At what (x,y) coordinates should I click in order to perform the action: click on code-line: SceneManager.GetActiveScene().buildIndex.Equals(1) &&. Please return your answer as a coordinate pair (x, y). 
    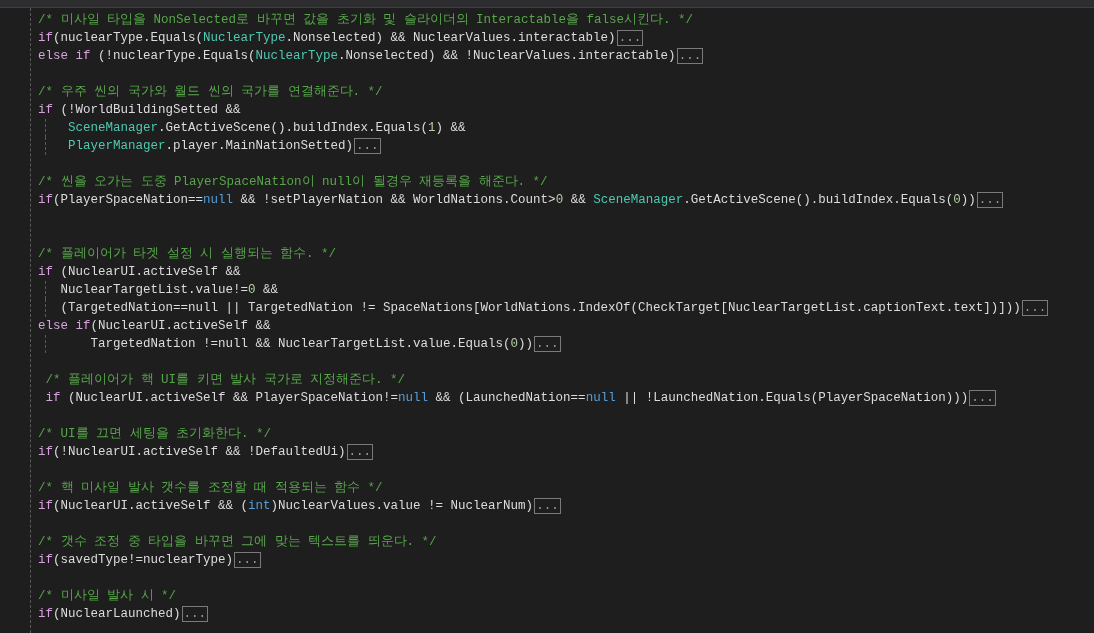
    Looking at the image, I should click on (266, 128).